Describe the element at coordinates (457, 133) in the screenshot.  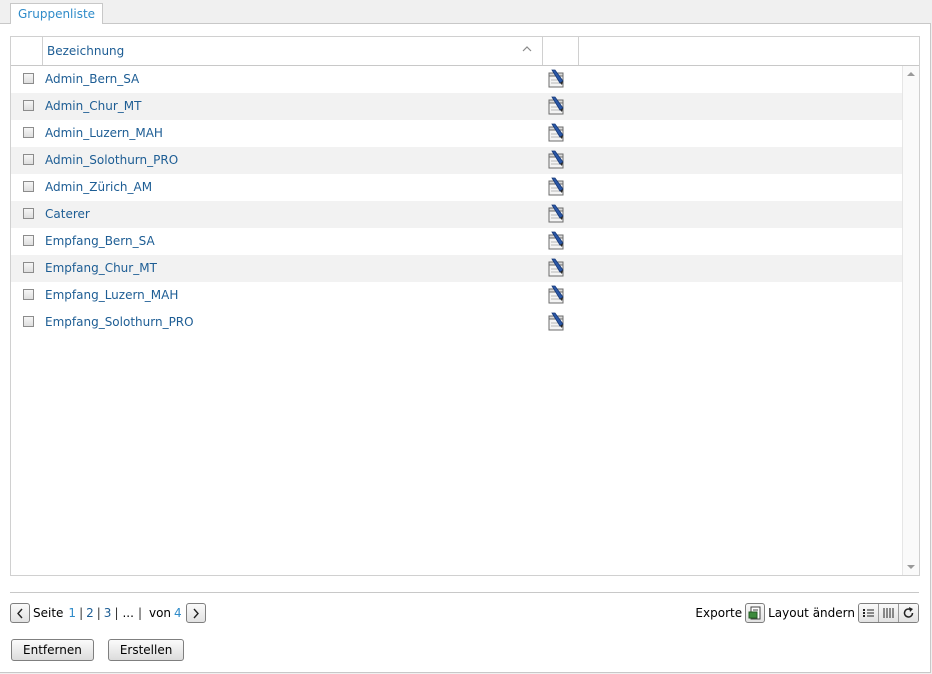
I see `table-row: Admin_Luzern_MAH` at that location.